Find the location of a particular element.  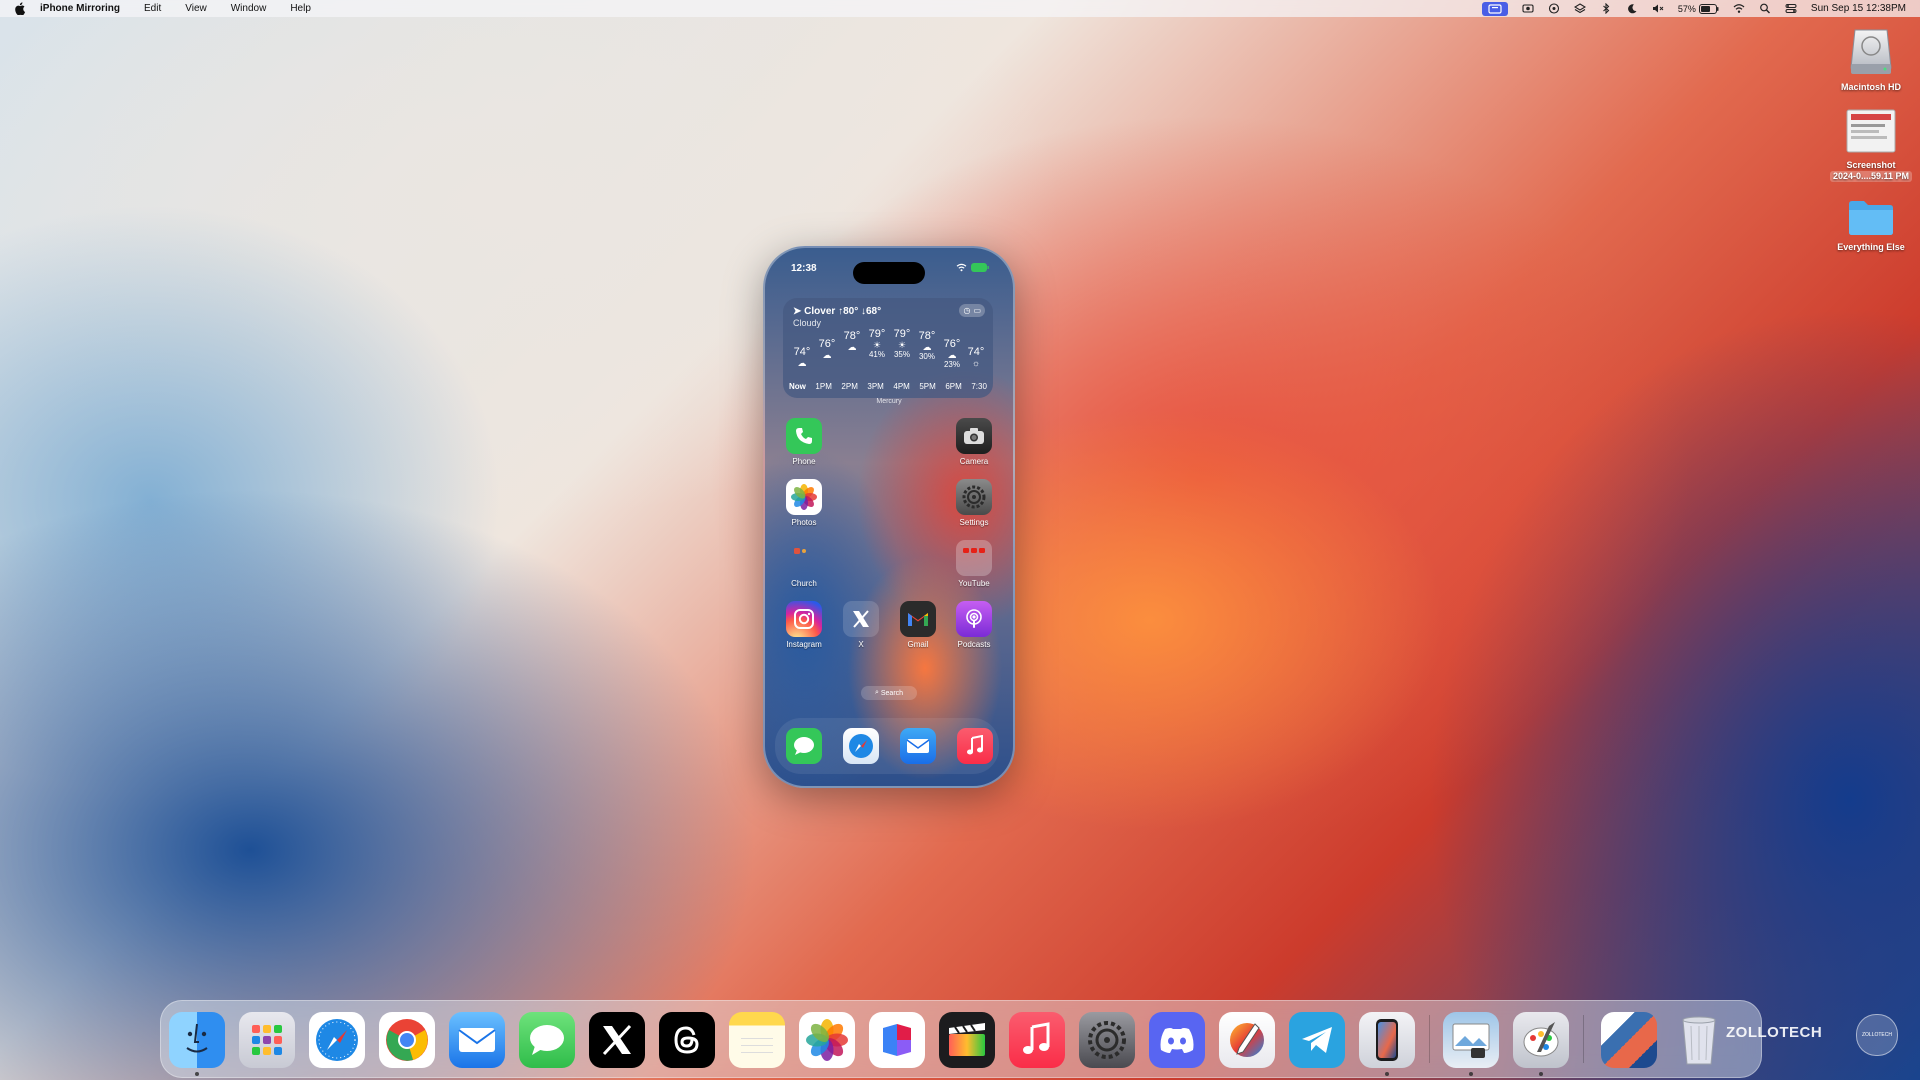

weather-time-row: Now 1PM 2PM 3PM 4PM 5PM 6PM 7:30 is located at coordinates (888, 386).